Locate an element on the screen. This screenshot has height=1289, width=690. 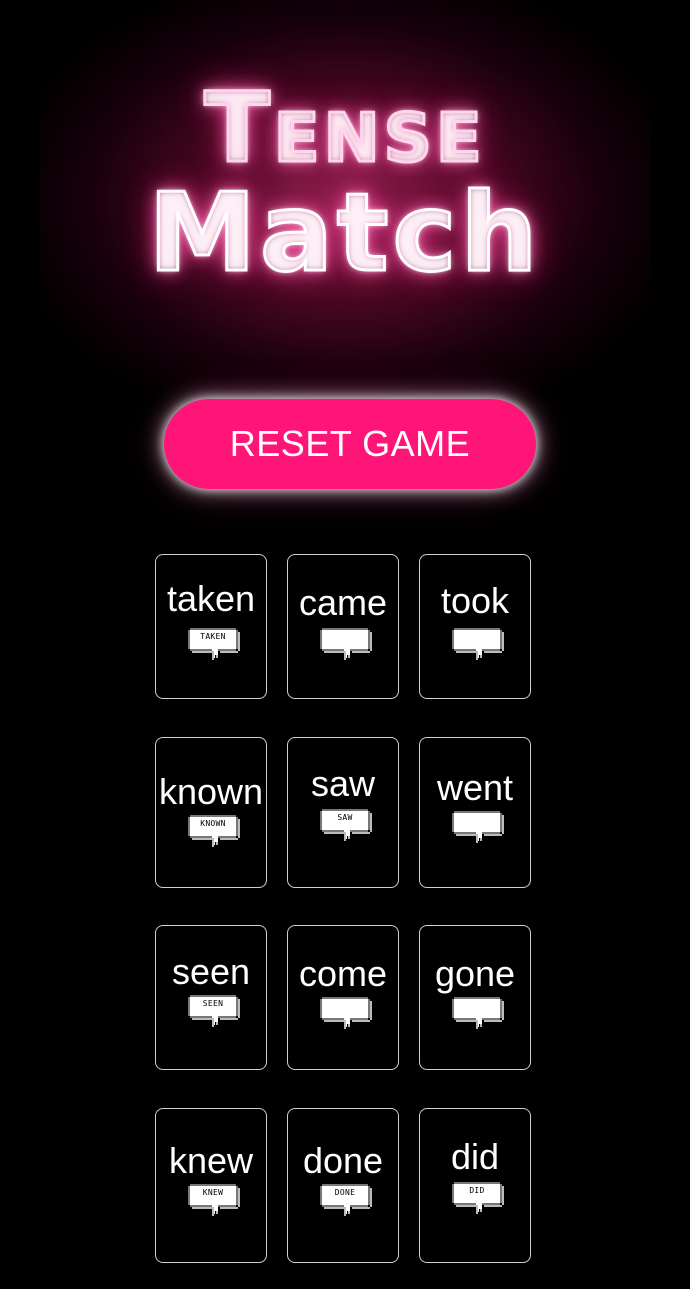
word-card: gone is located at coordinates (475, 997).